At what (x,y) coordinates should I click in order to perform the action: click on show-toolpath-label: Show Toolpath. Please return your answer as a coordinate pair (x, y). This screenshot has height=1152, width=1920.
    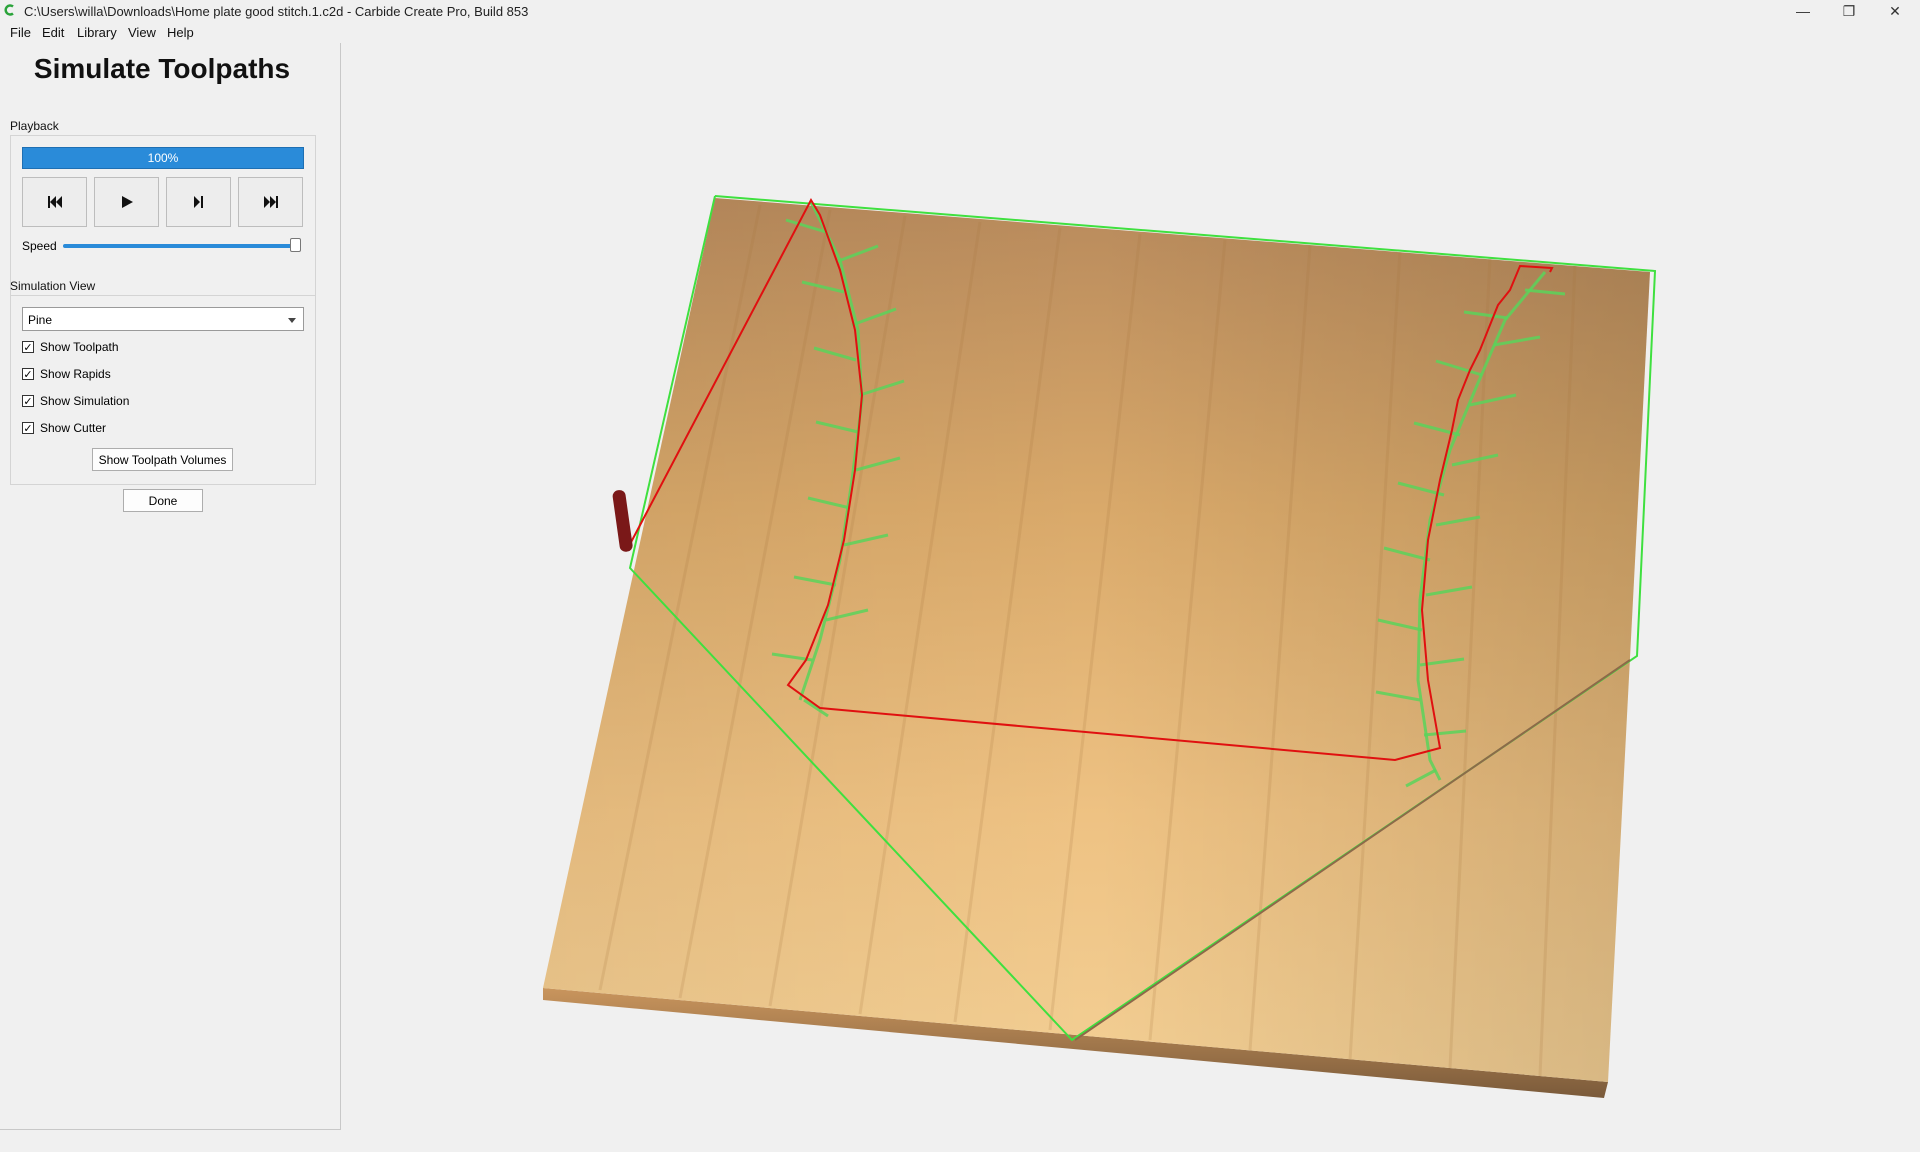
    Looking at the image, I should click on (79, 347).